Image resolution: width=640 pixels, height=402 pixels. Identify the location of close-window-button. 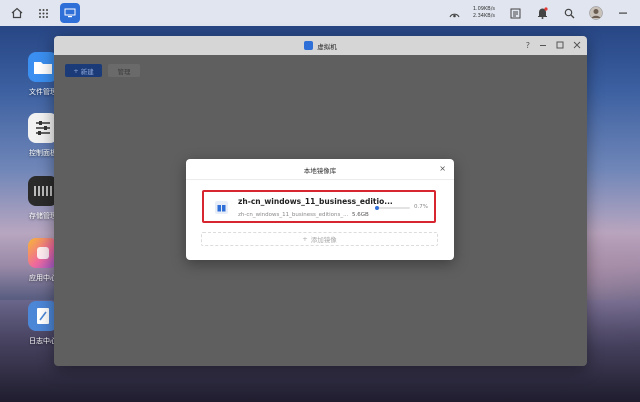
(577, 46).